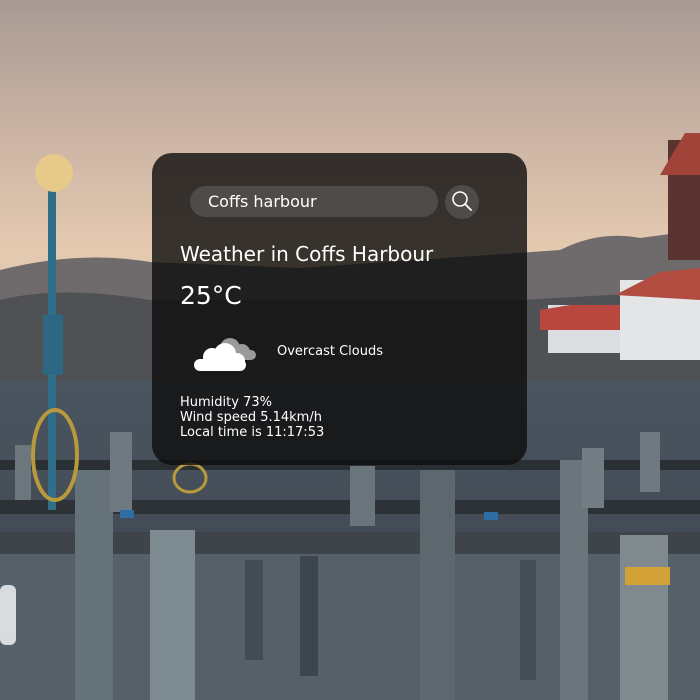 This screenshot has width=700, height=700. What do you see at coordinates (314, 201) in the screenshot?
I see `search-input` at bounding box center [314, 201].